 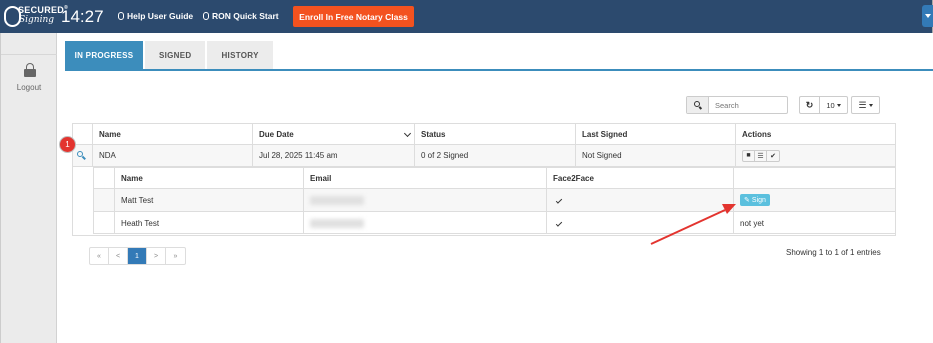 What do you see at coordinates (156, 256) in the screenshot?
I see `page-next-button: >` at bounding box center [156, 256].